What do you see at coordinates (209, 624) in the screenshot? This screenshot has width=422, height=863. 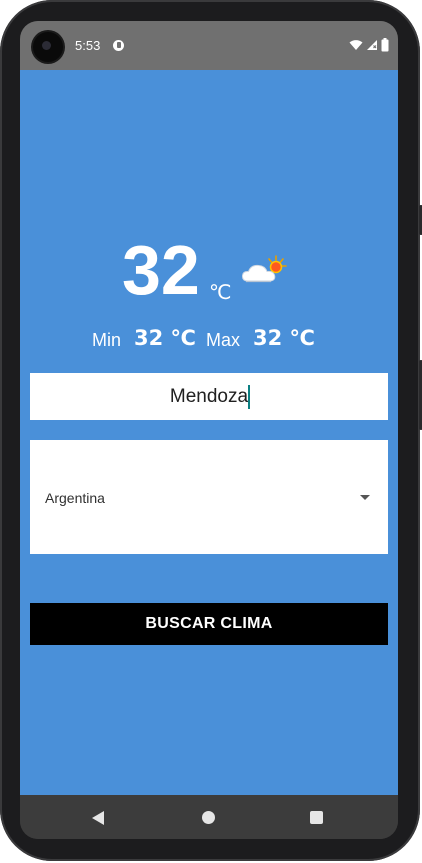 I see `search-weather-button: BUSCAR CLIMA` at bounding box center [209, 624].